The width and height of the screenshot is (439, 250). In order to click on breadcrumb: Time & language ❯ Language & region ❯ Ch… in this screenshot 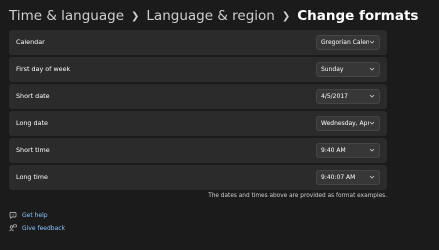, I will do `click(213, 16)`.